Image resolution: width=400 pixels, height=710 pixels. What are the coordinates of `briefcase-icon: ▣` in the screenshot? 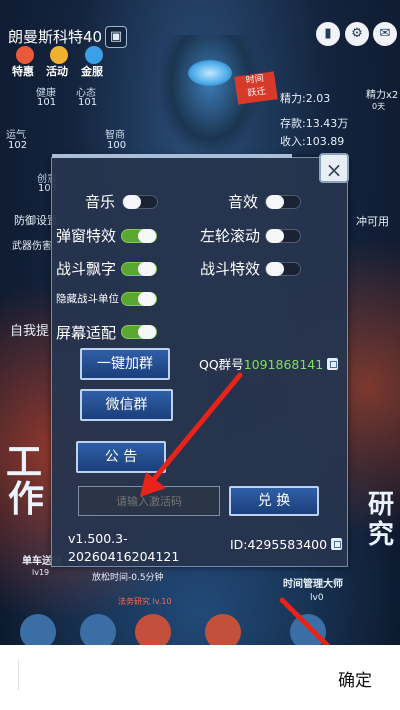 It's located at (116, 37).